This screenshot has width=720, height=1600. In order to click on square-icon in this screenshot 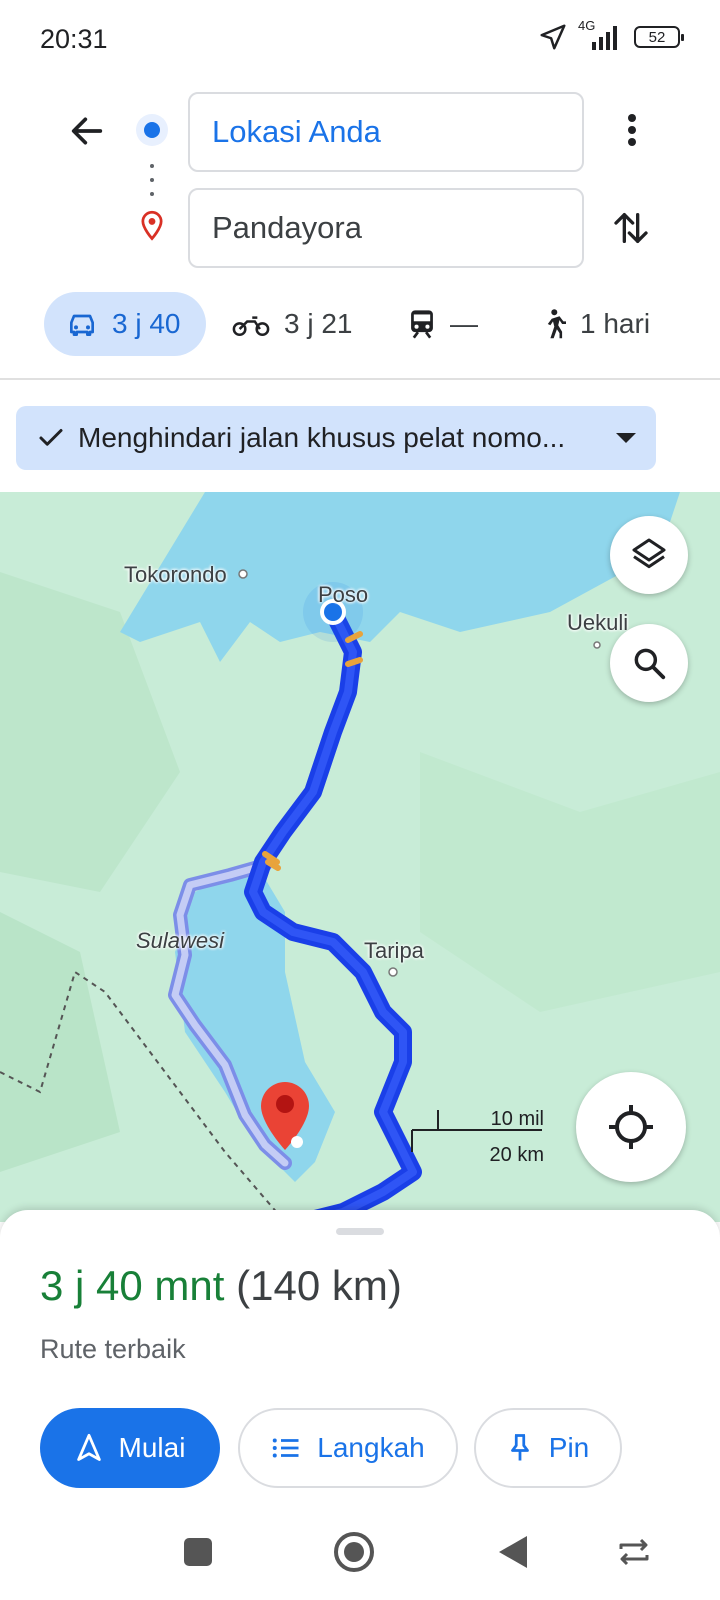, I will do `click(198, 1552)`.